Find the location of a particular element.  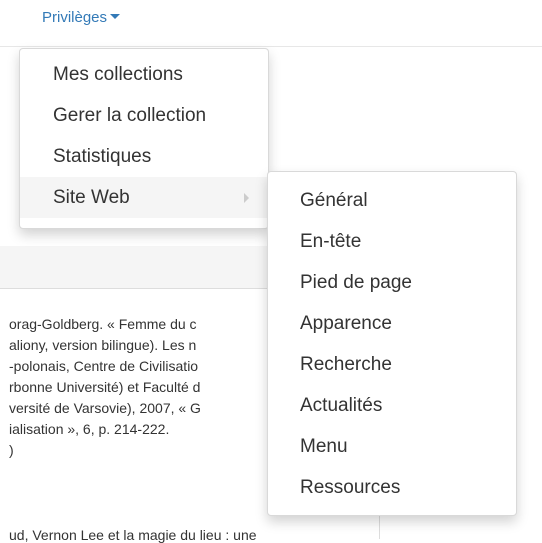

submenu-item-news: Actualités is located at coordinates (392, 405).